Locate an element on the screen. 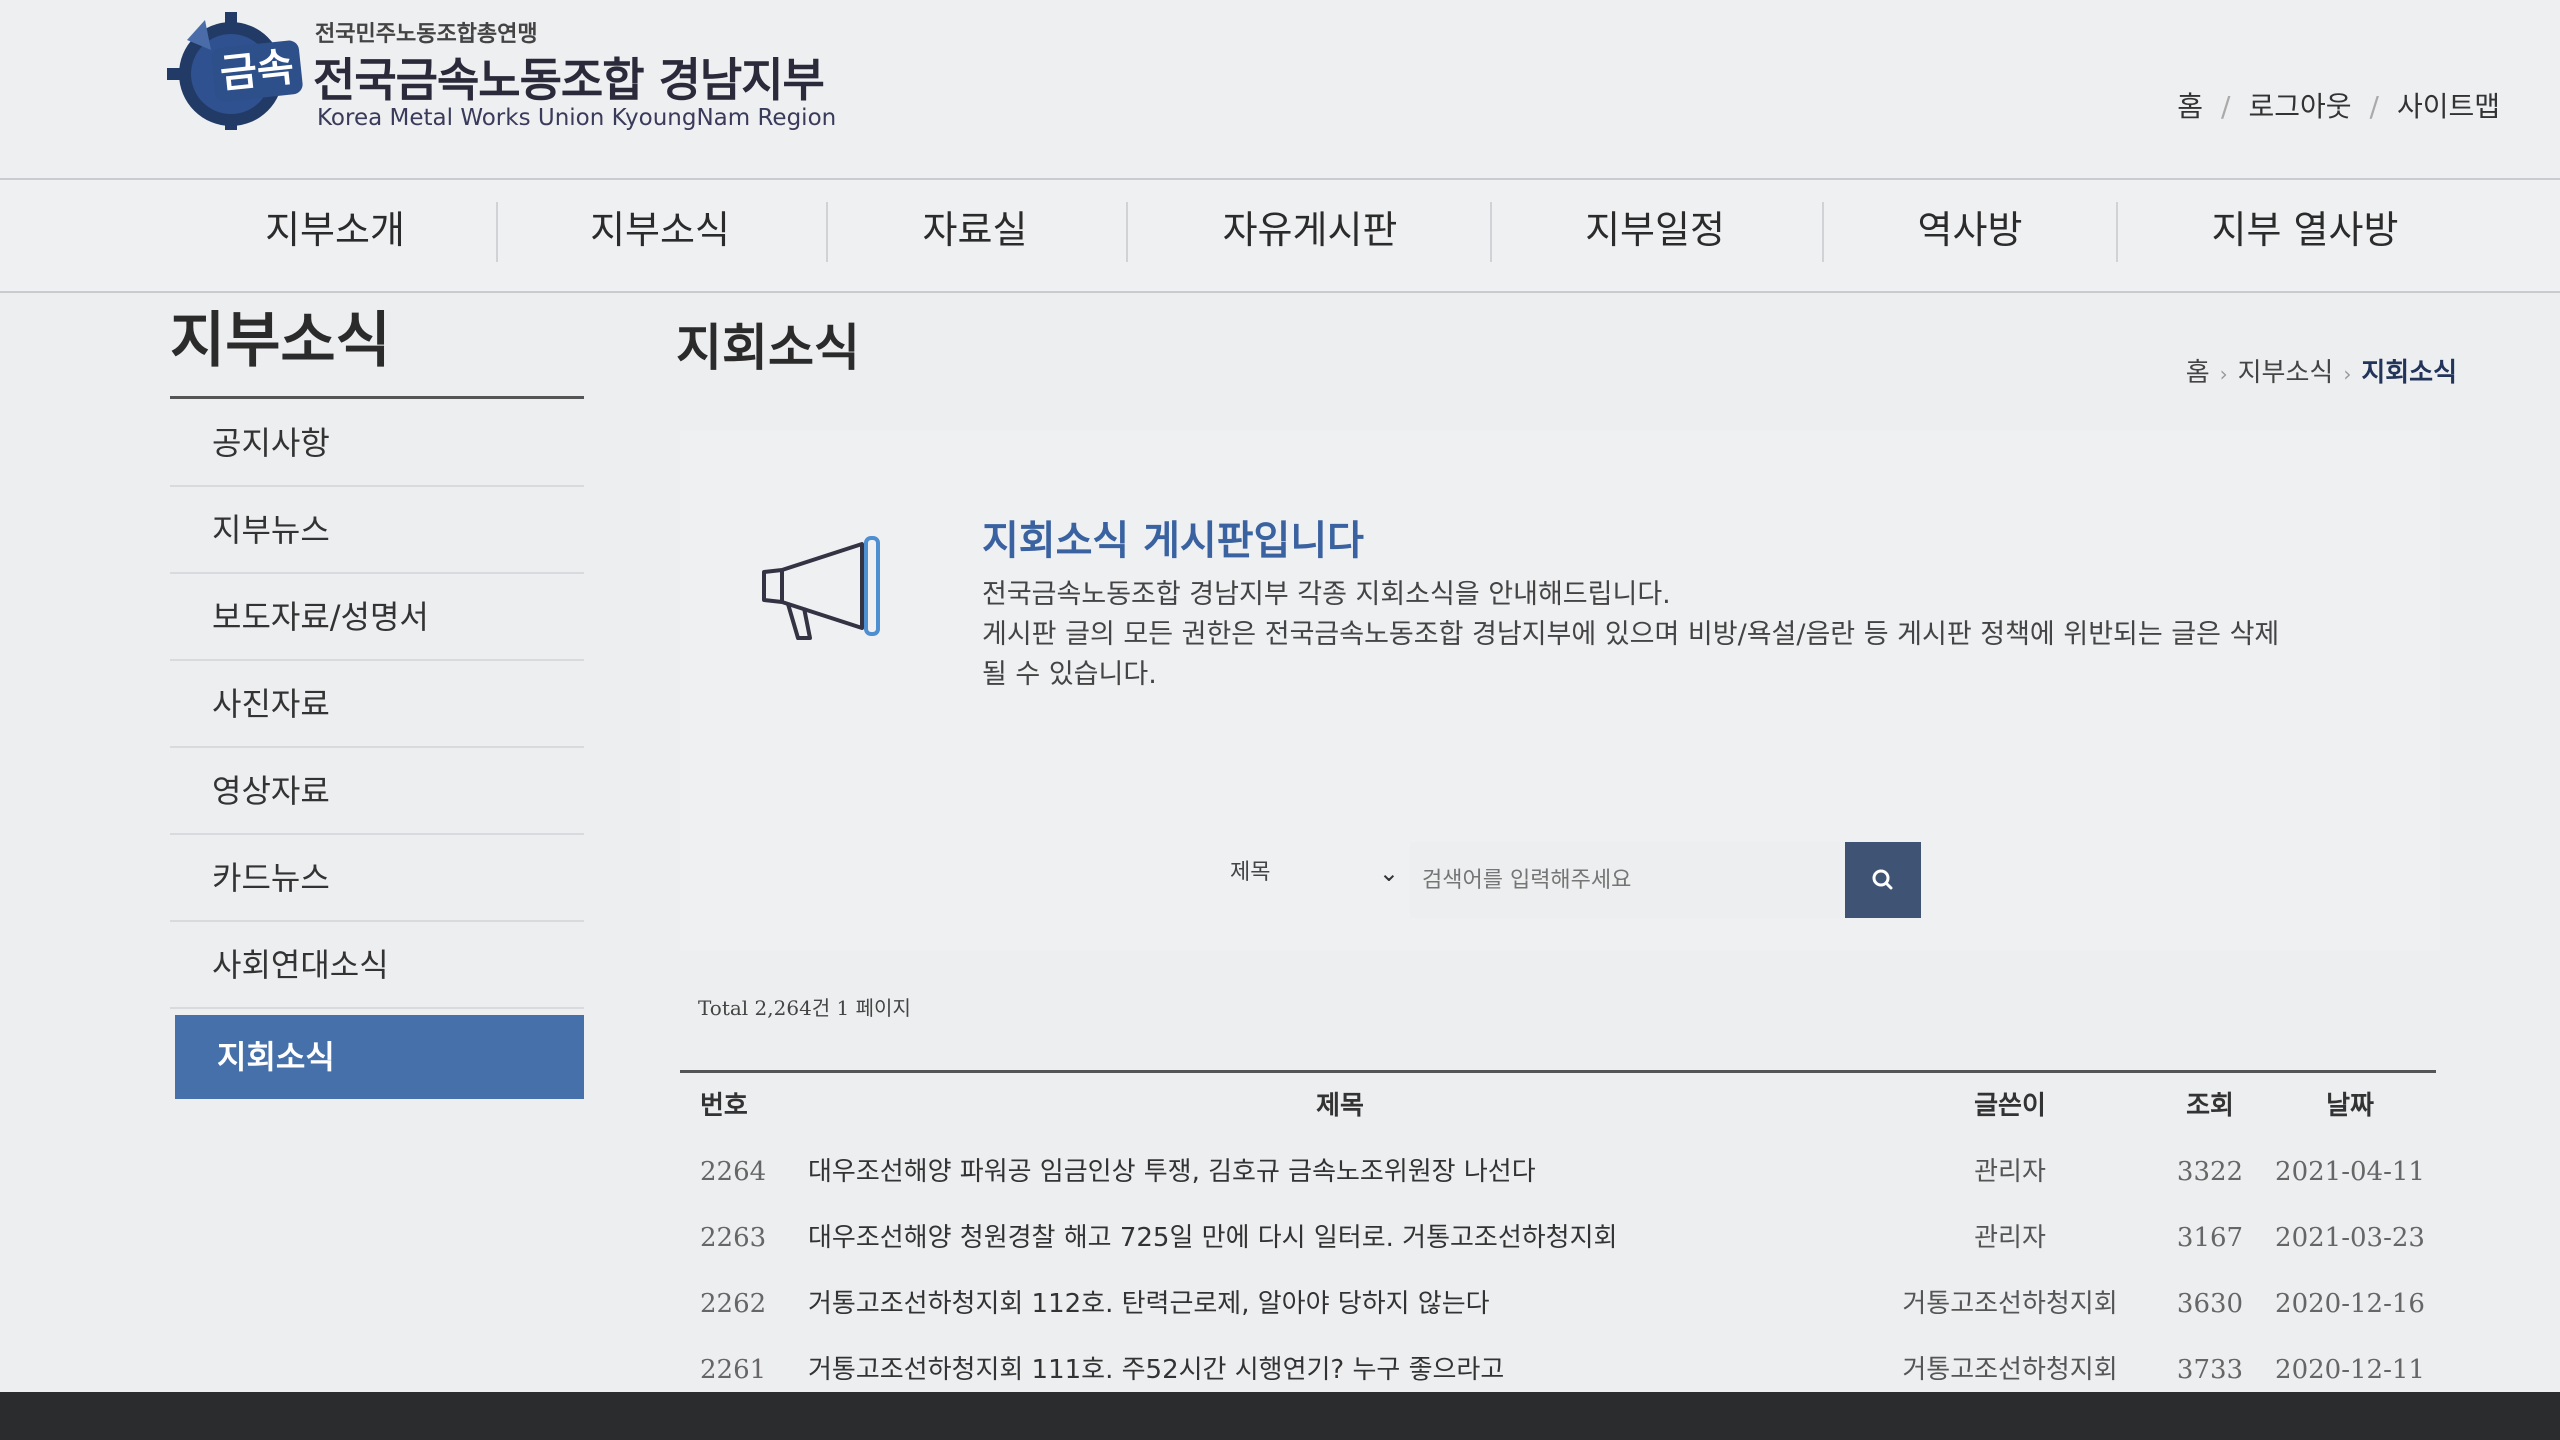 The height and width of the screenshot is (1440, 2560). column-header-title: 제목 is located at coordinates (1340, 1106).